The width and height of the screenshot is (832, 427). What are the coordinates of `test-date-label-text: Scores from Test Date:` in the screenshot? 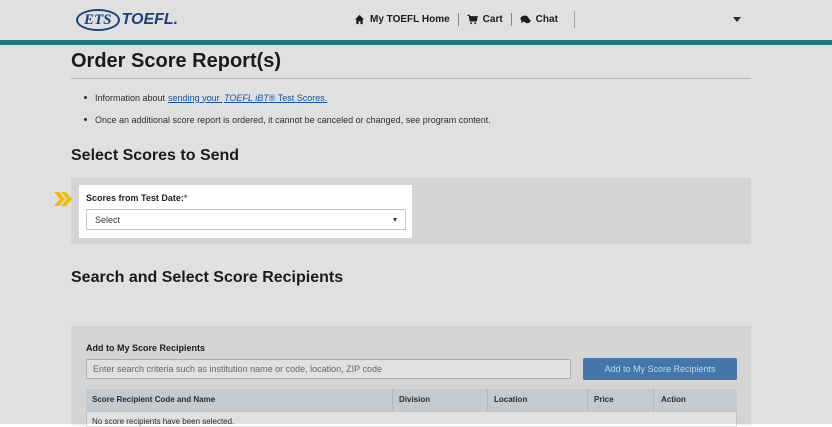 It's located at (135, 198).